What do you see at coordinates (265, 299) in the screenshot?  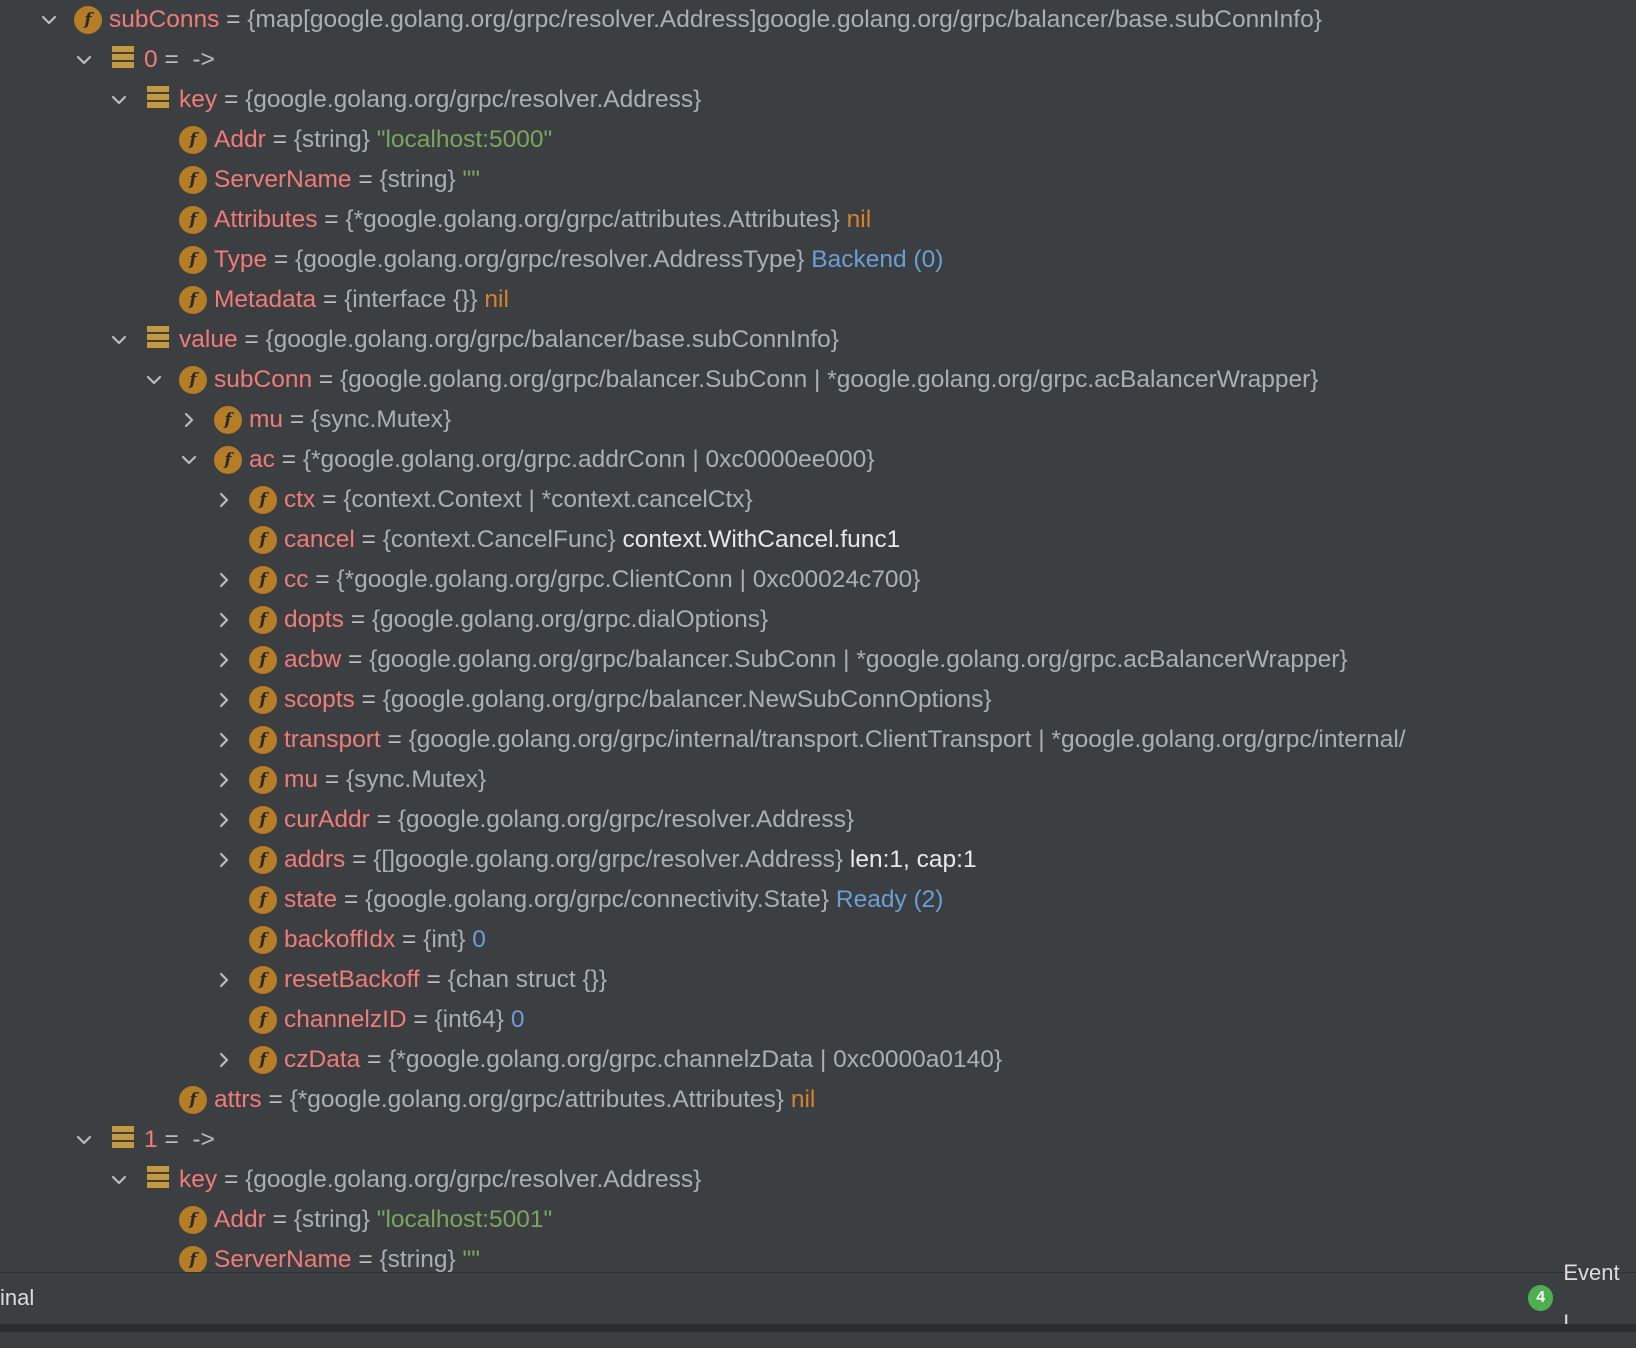 I see `variable-name: Metadata` at bounding box center [265, 299].